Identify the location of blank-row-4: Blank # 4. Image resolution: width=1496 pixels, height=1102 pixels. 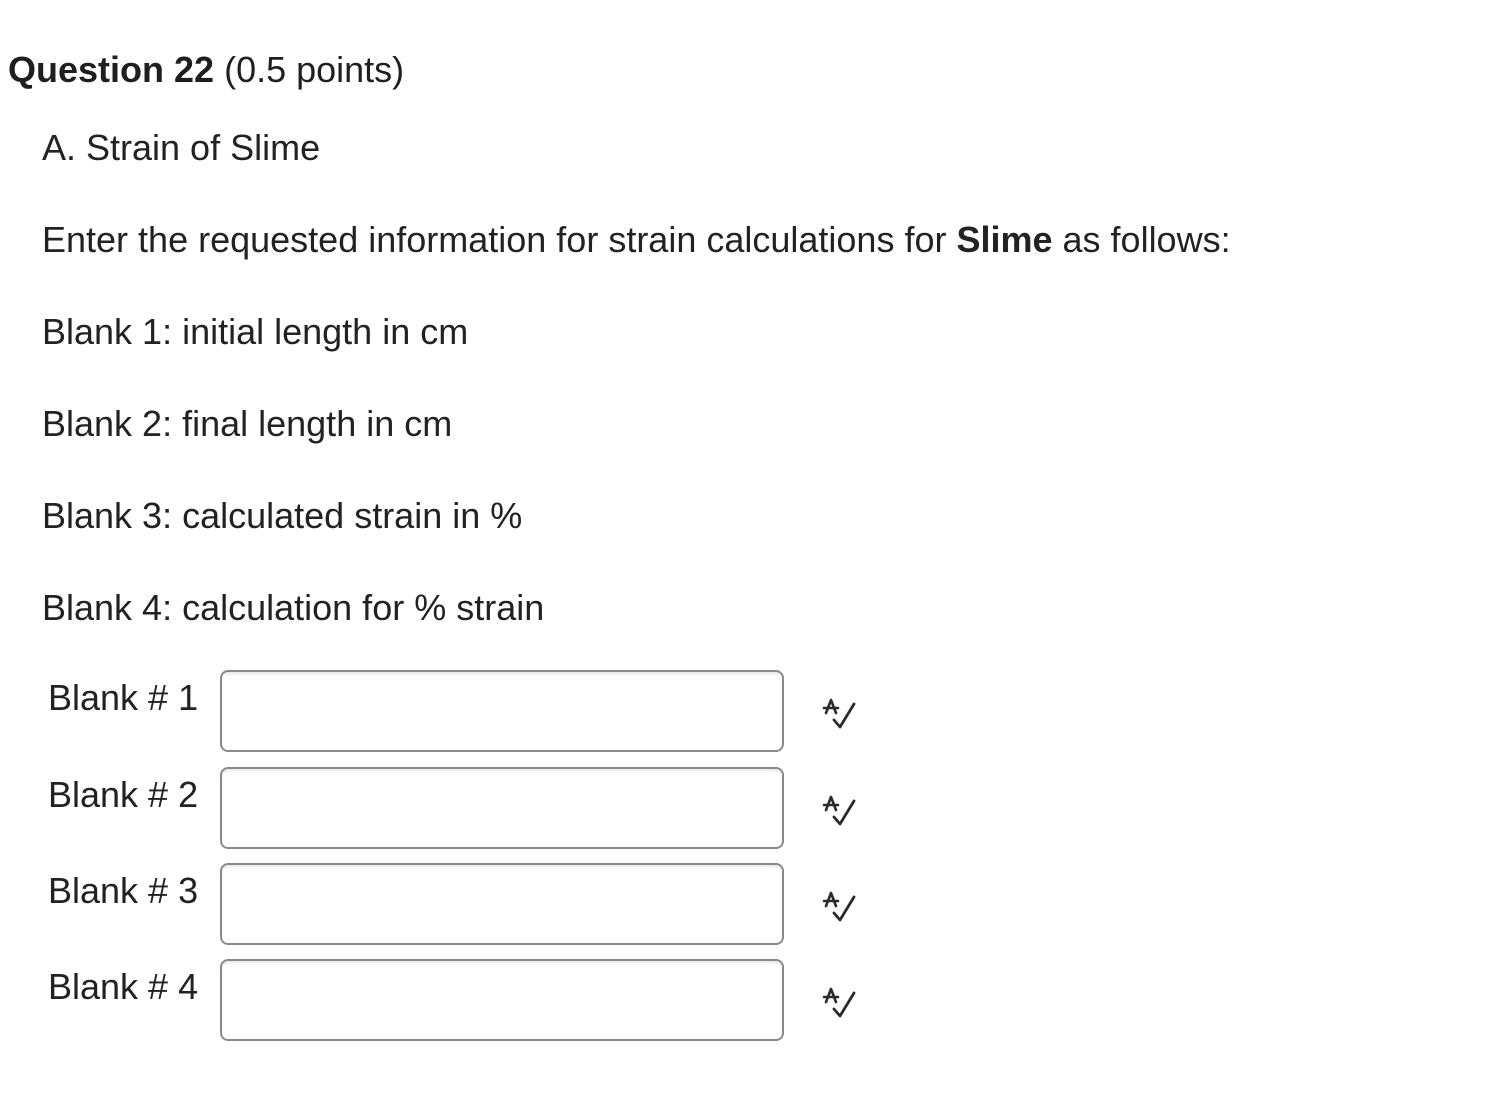
(748, 1001).